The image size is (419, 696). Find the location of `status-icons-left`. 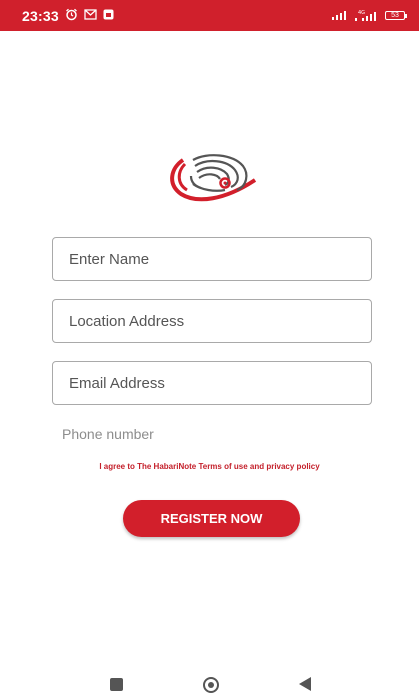

status-icons-left is located at coordinates (89, 15).